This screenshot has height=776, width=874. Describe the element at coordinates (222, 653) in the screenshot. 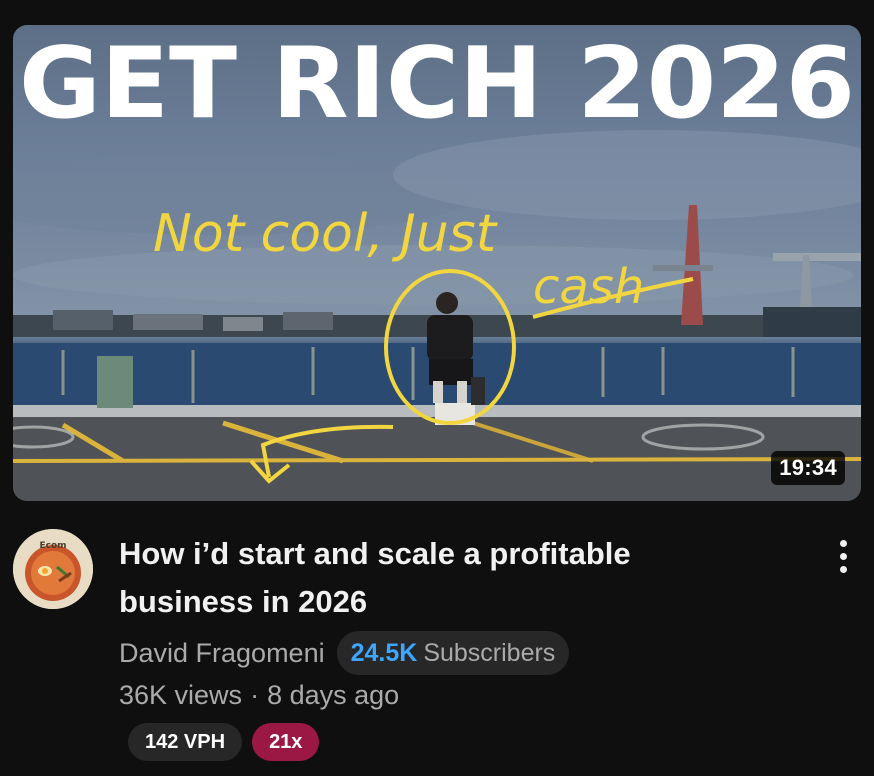

I see `channel-name: David Fragomeni` at that location.